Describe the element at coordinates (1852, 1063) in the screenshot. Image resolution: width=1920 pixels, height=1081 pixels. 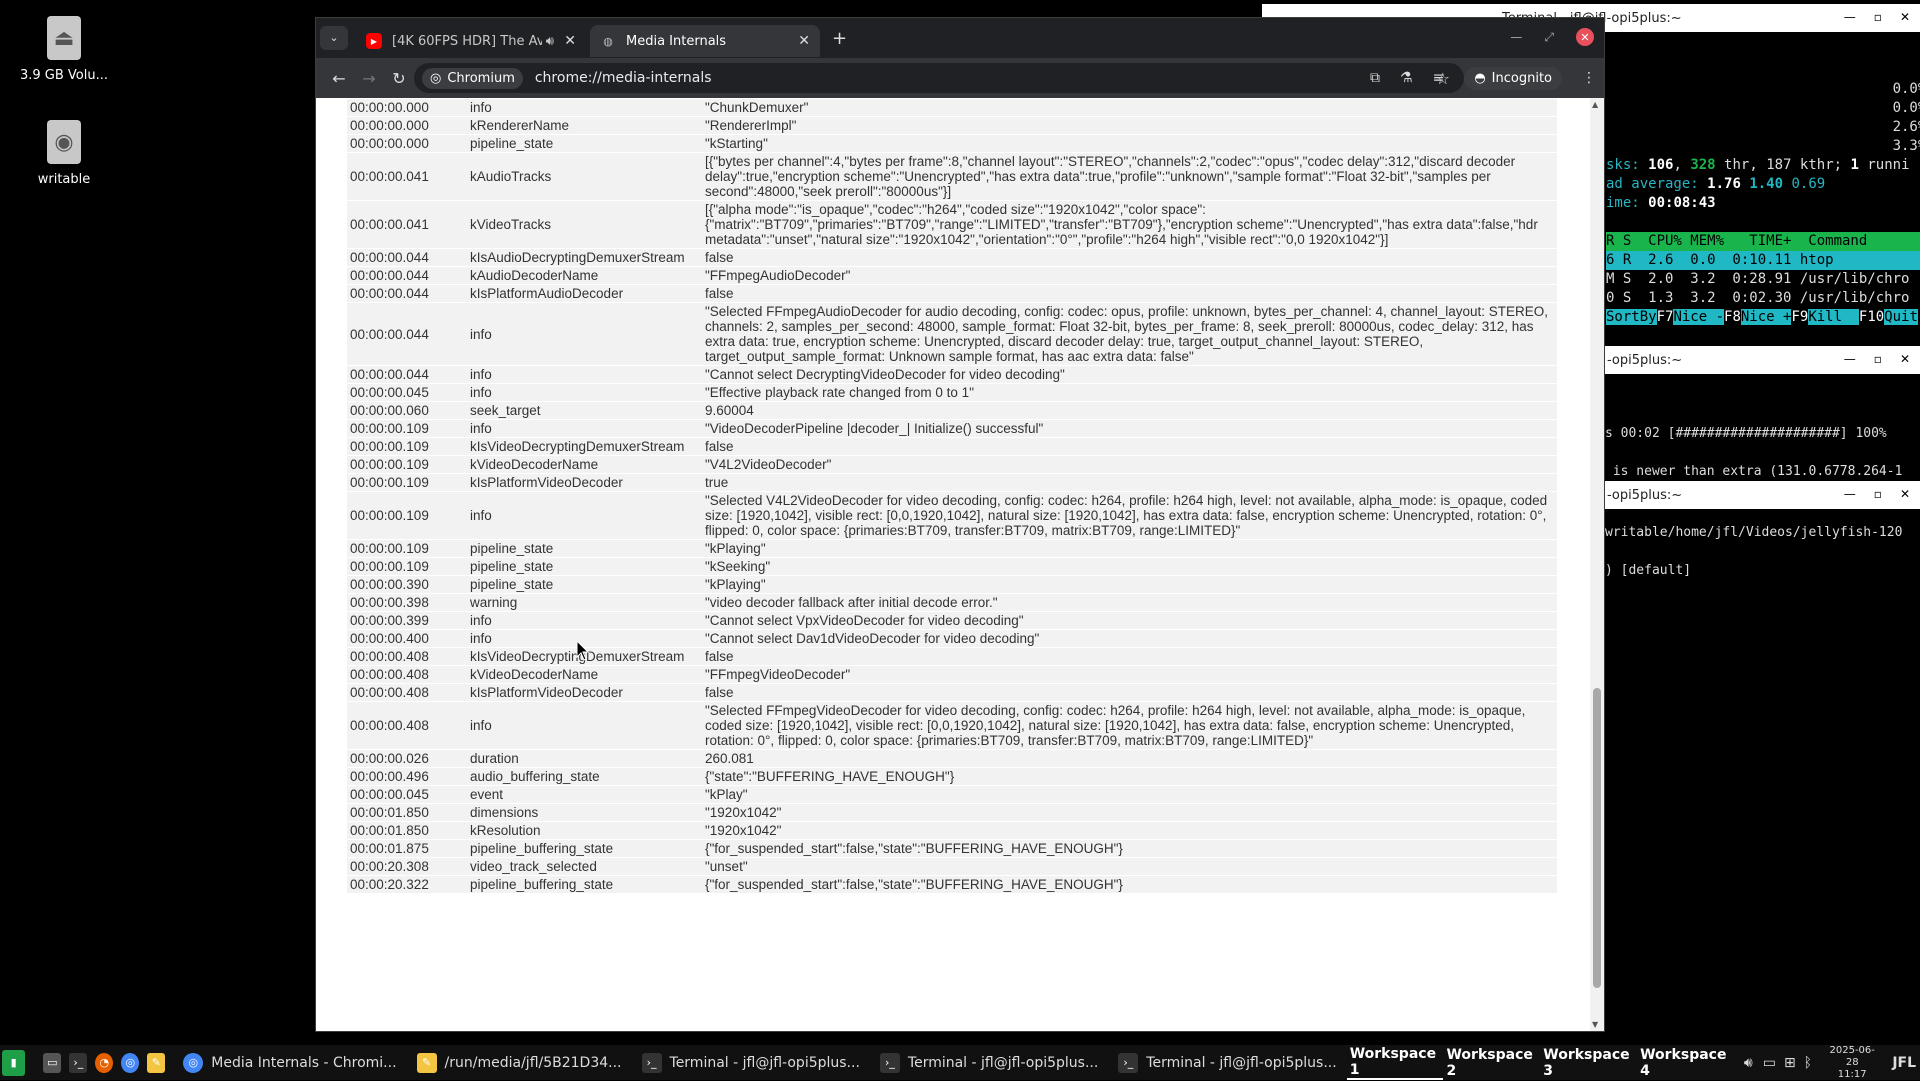
I see `clock: 2025-06-28 11:17` at that location.